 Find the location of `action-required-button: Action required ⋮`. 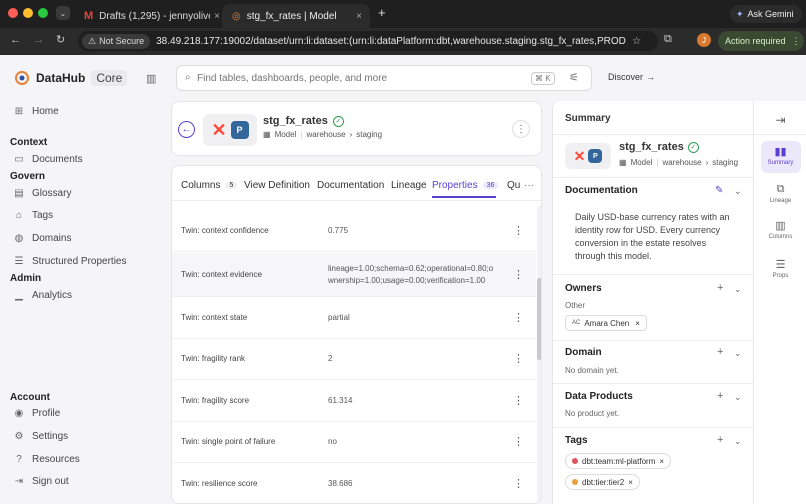

action-required-button: Action required ⋮ is located at coordinates (761, 41).